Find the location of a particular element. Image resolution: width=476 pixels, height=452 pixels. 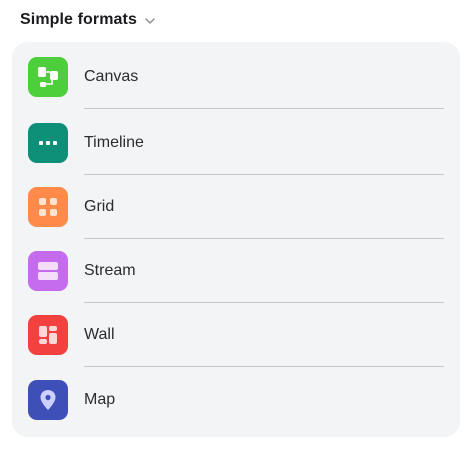

stream-icon is located at coordinates (48, 271).